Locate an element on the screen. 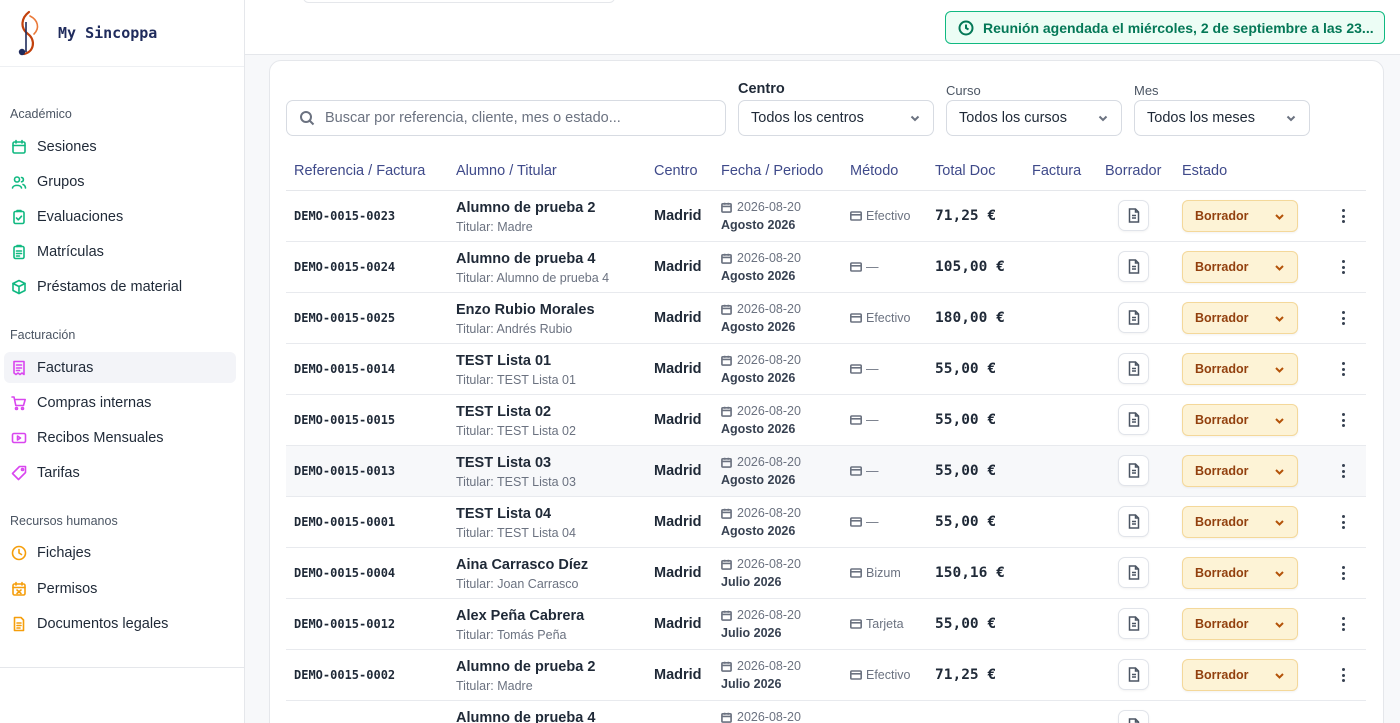 The height and width of the screenshot is (723, 1400). invoice-reference: DEMO-0015-0015 is located at coordinates (344, 420).